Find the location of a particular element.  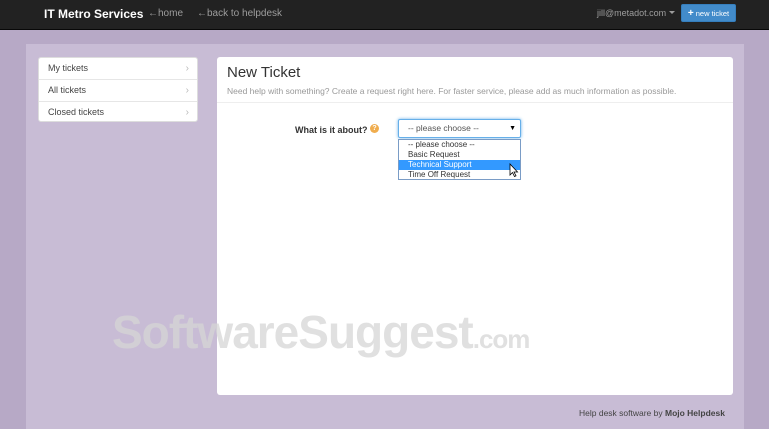

topic-select: -- please choose -- ▼ is located at coordinates (459, 128).